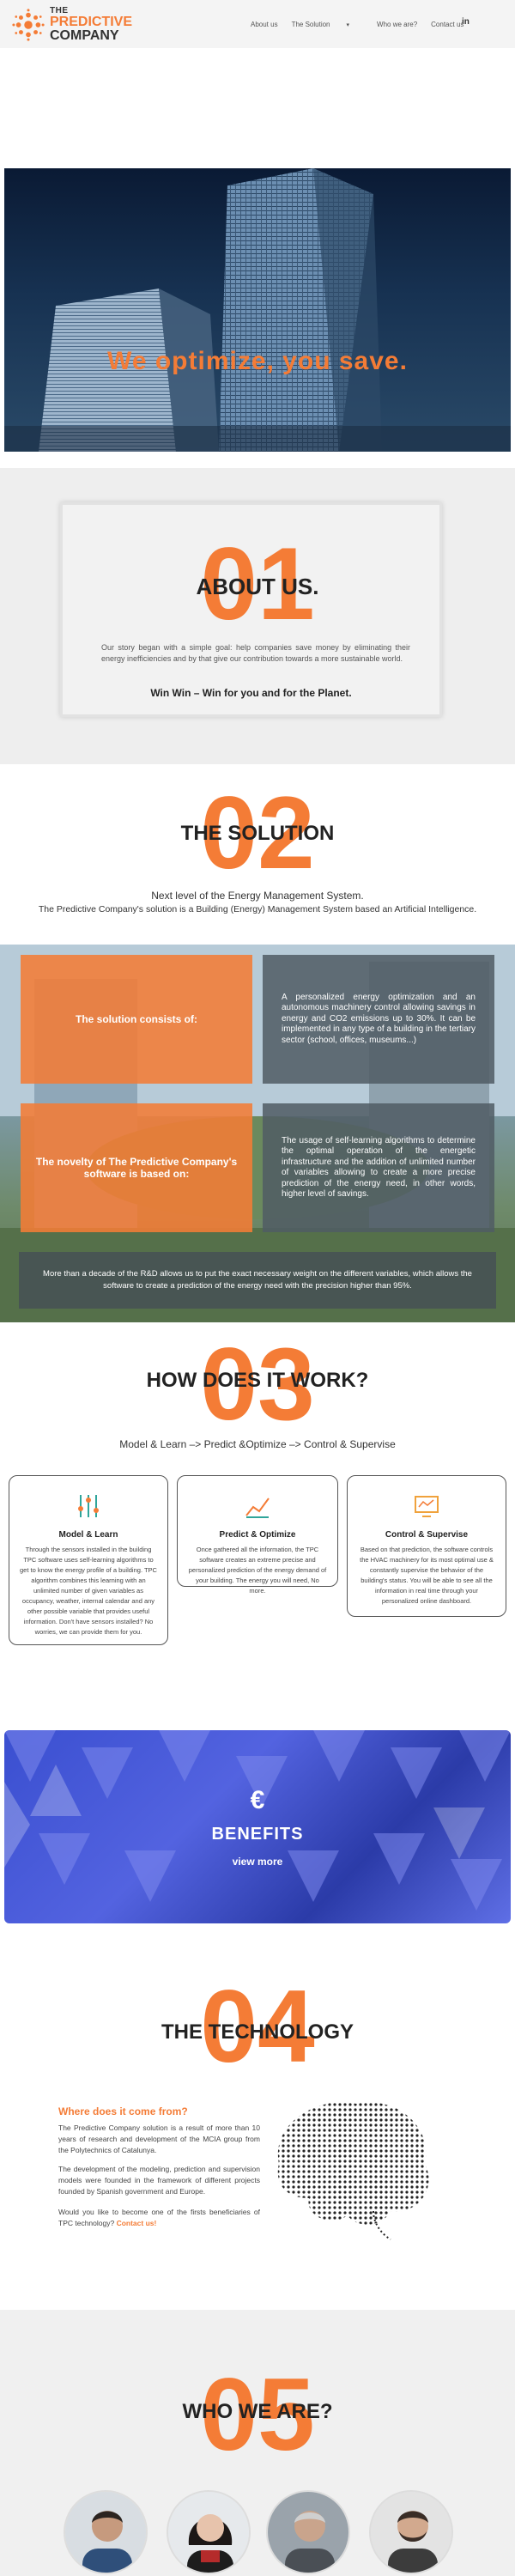  What do you see at coordinates (397, 25) in the screenshot?
I see `nav-who-we-are: Who we are?` at bounding box center [397, 25].